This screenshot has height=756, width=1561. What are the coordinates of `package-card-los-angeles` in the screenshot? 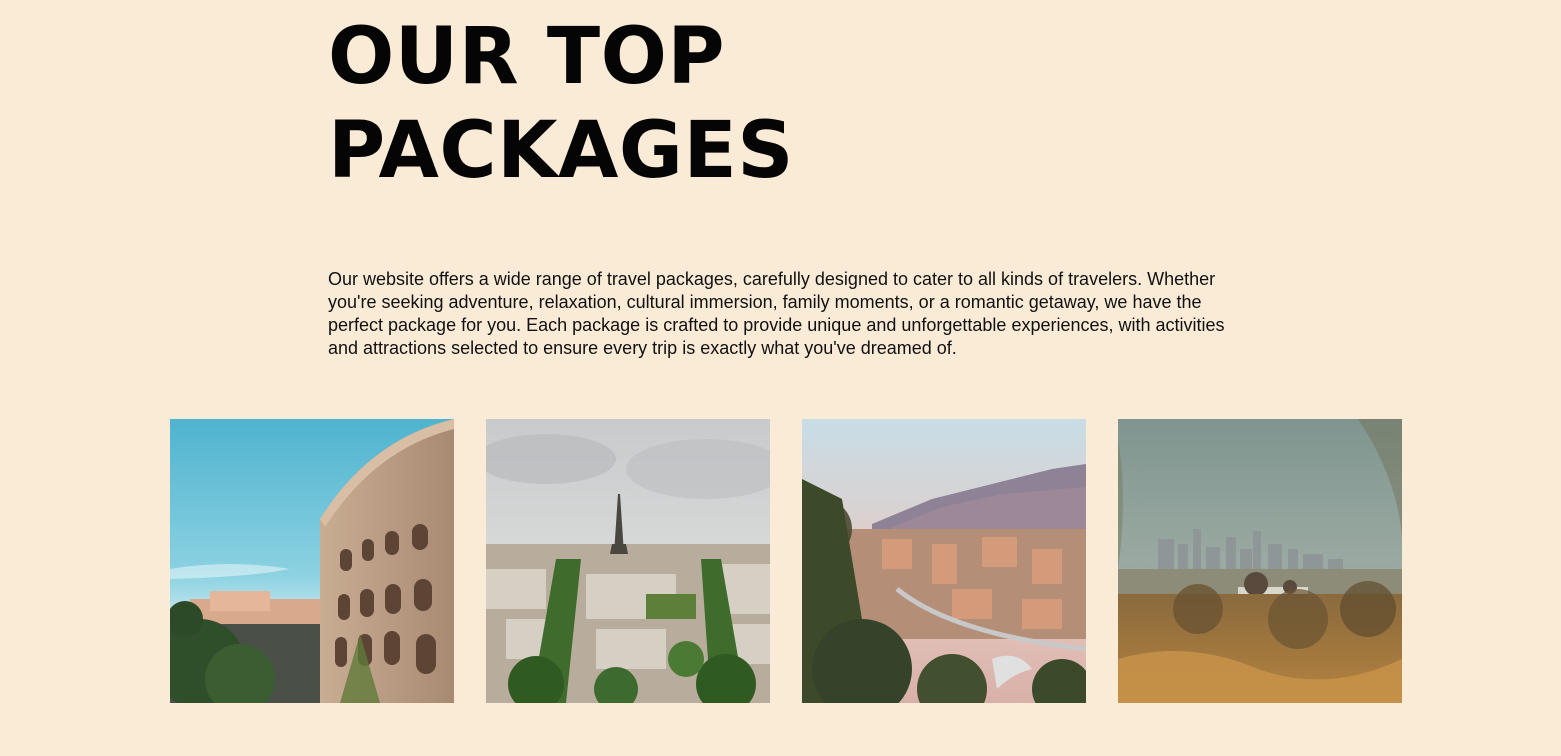 It's located at (1260, 561).